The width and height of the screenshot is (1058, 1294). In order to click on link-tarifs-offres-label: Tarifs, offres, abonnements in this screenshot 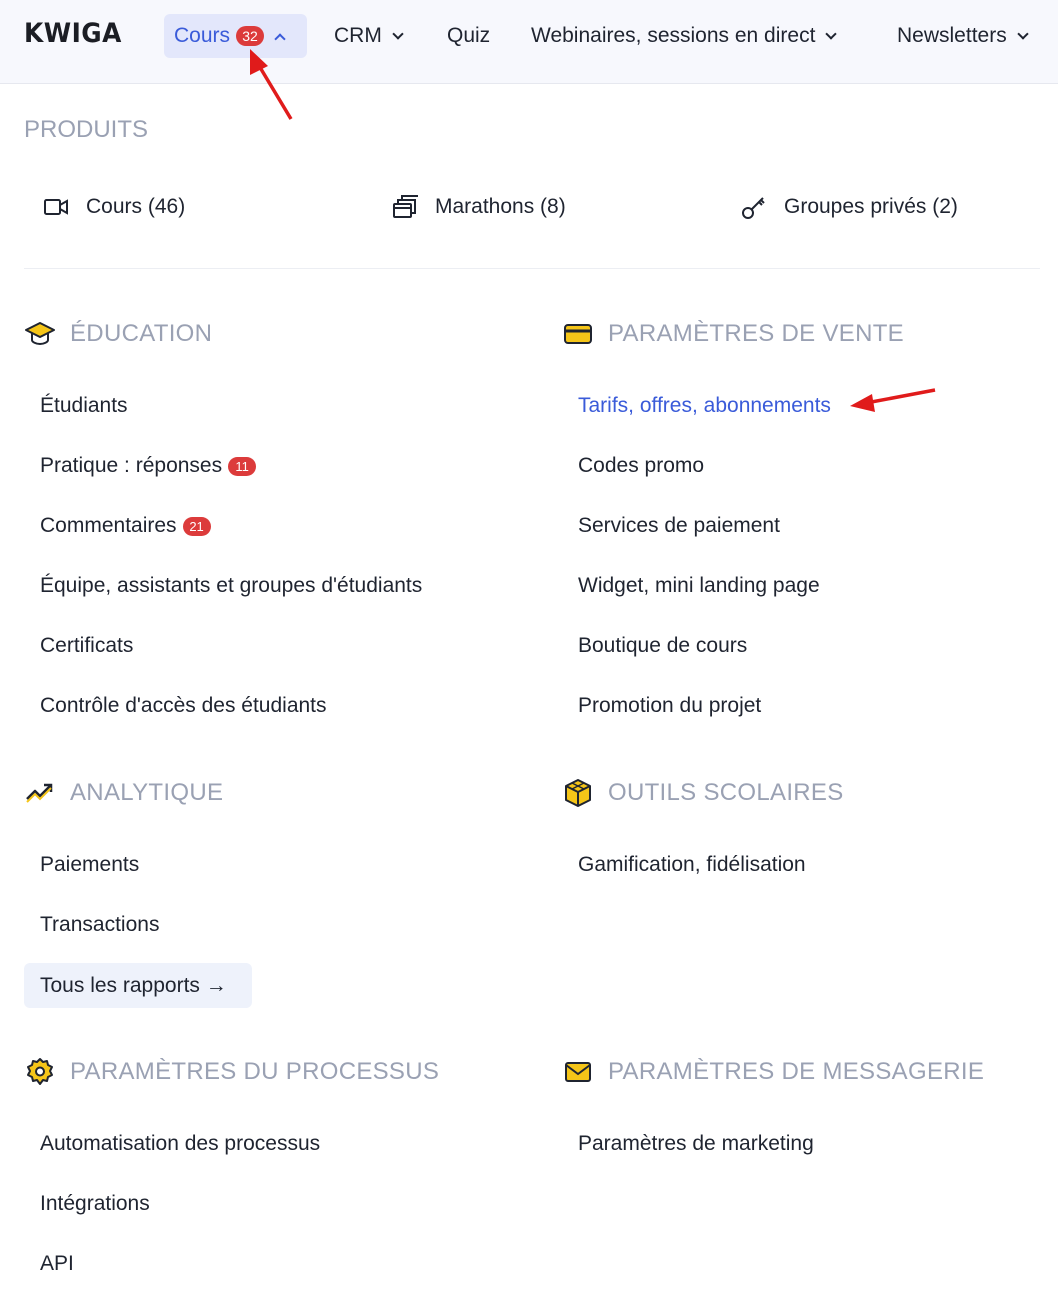, I will do `click(704, 405)`.